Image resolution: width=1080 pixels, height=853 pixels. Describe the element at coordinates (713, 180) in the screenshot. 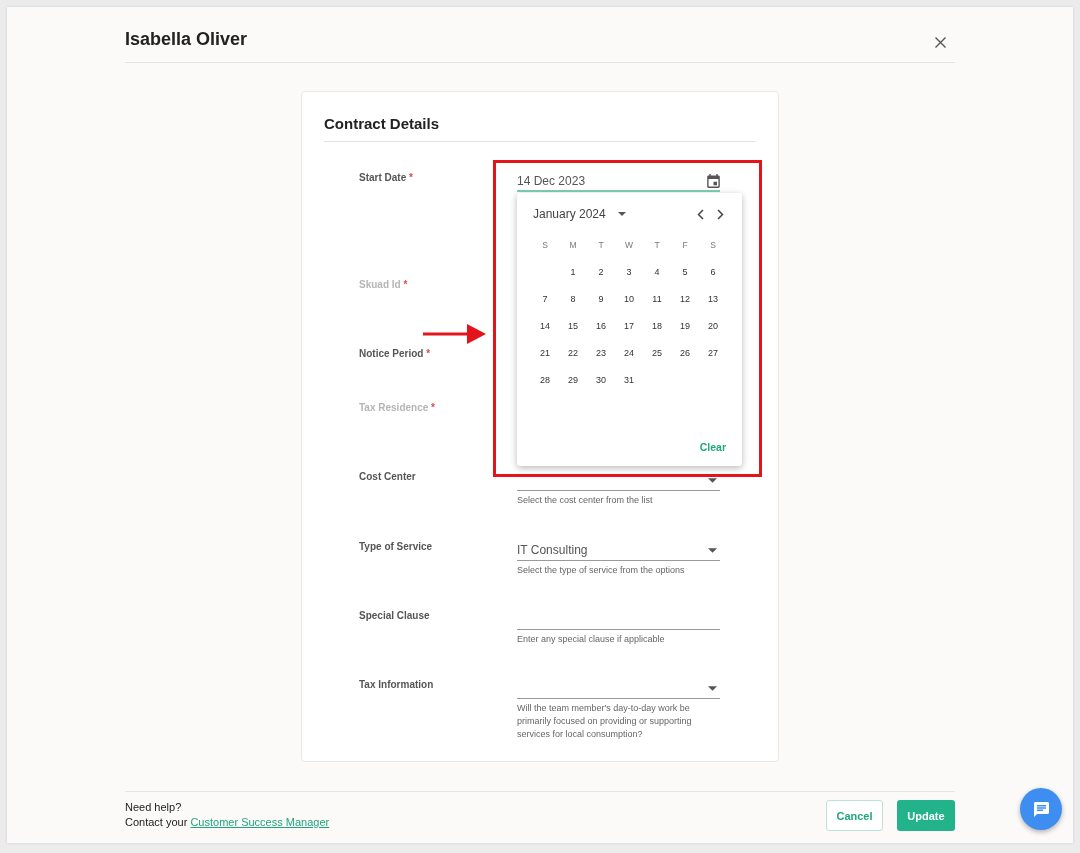

I see `calendar-icon` at that location.